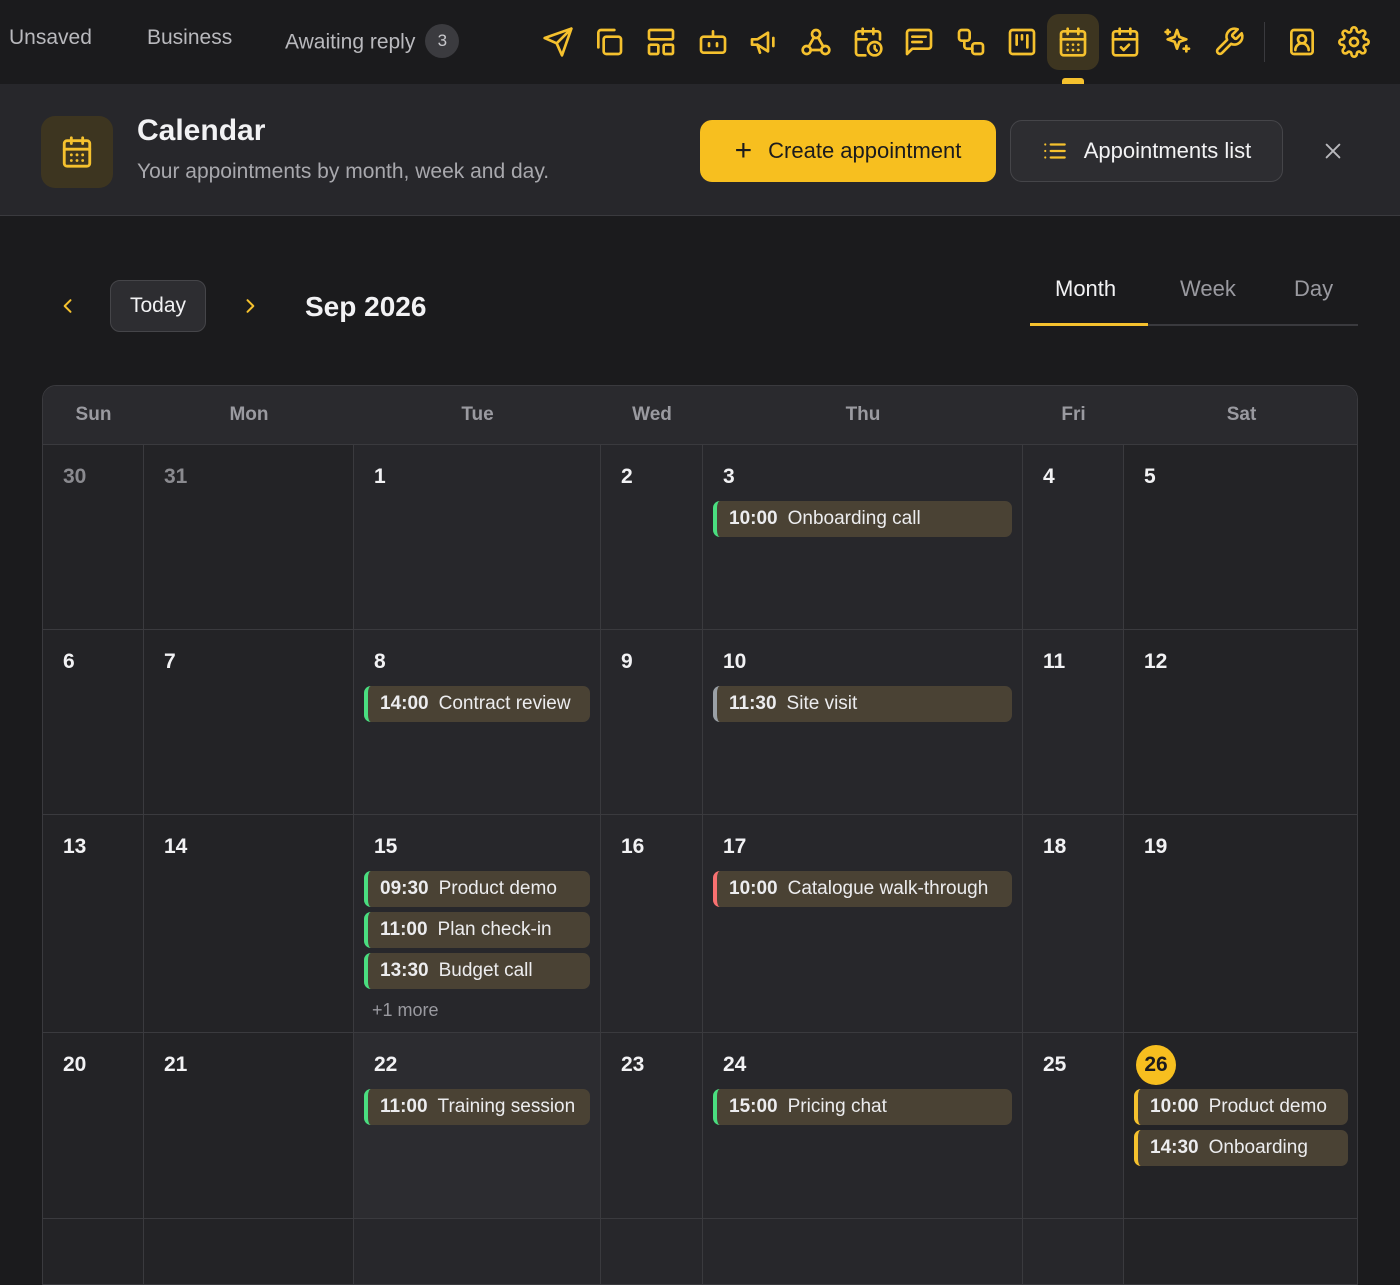  I want to click on calendar-icon, so click(1073, 42).